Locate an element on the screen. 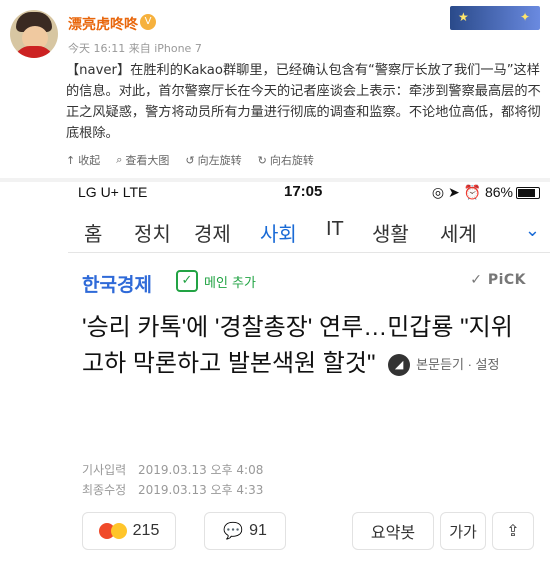 This screenshot has width=550, height=568. pick-badge: ✓ PiCK is located at coordinates (498, 280).